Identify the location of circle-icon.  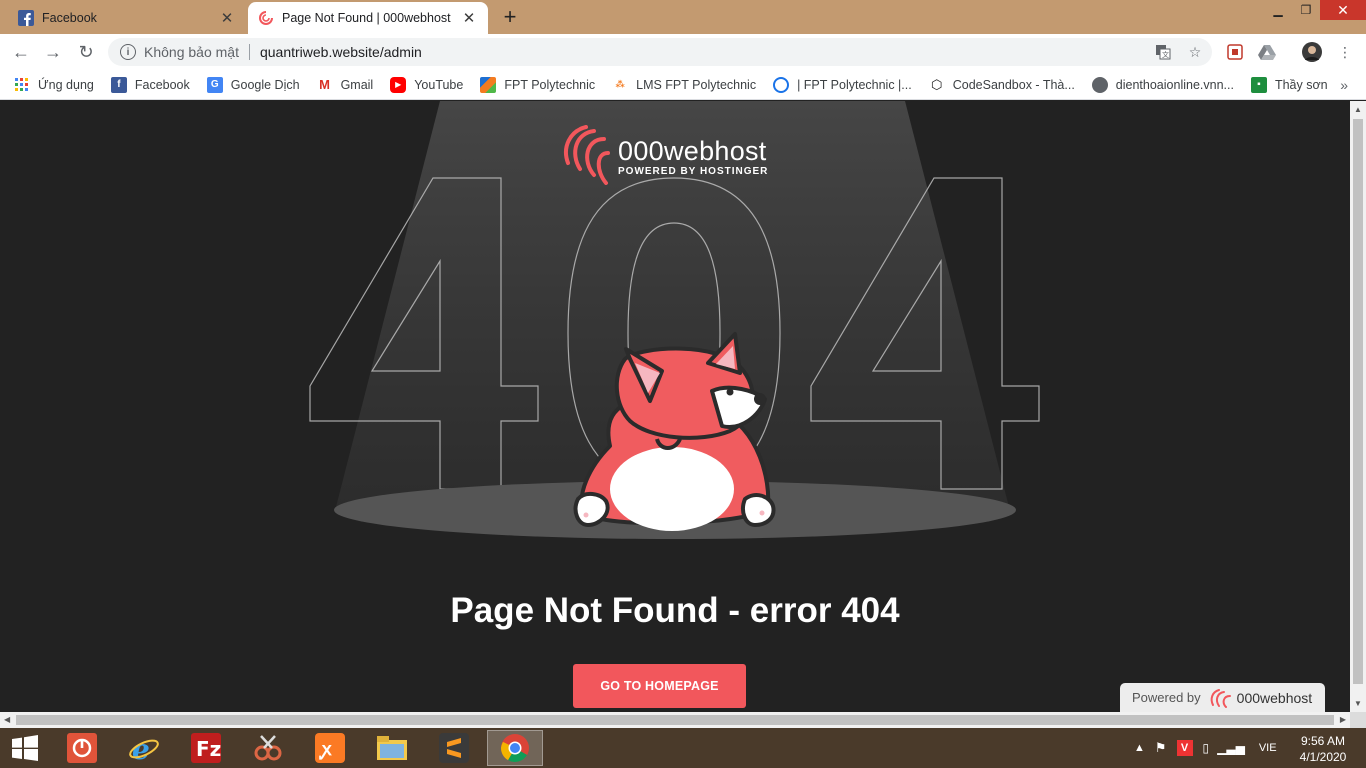
(781, 84).